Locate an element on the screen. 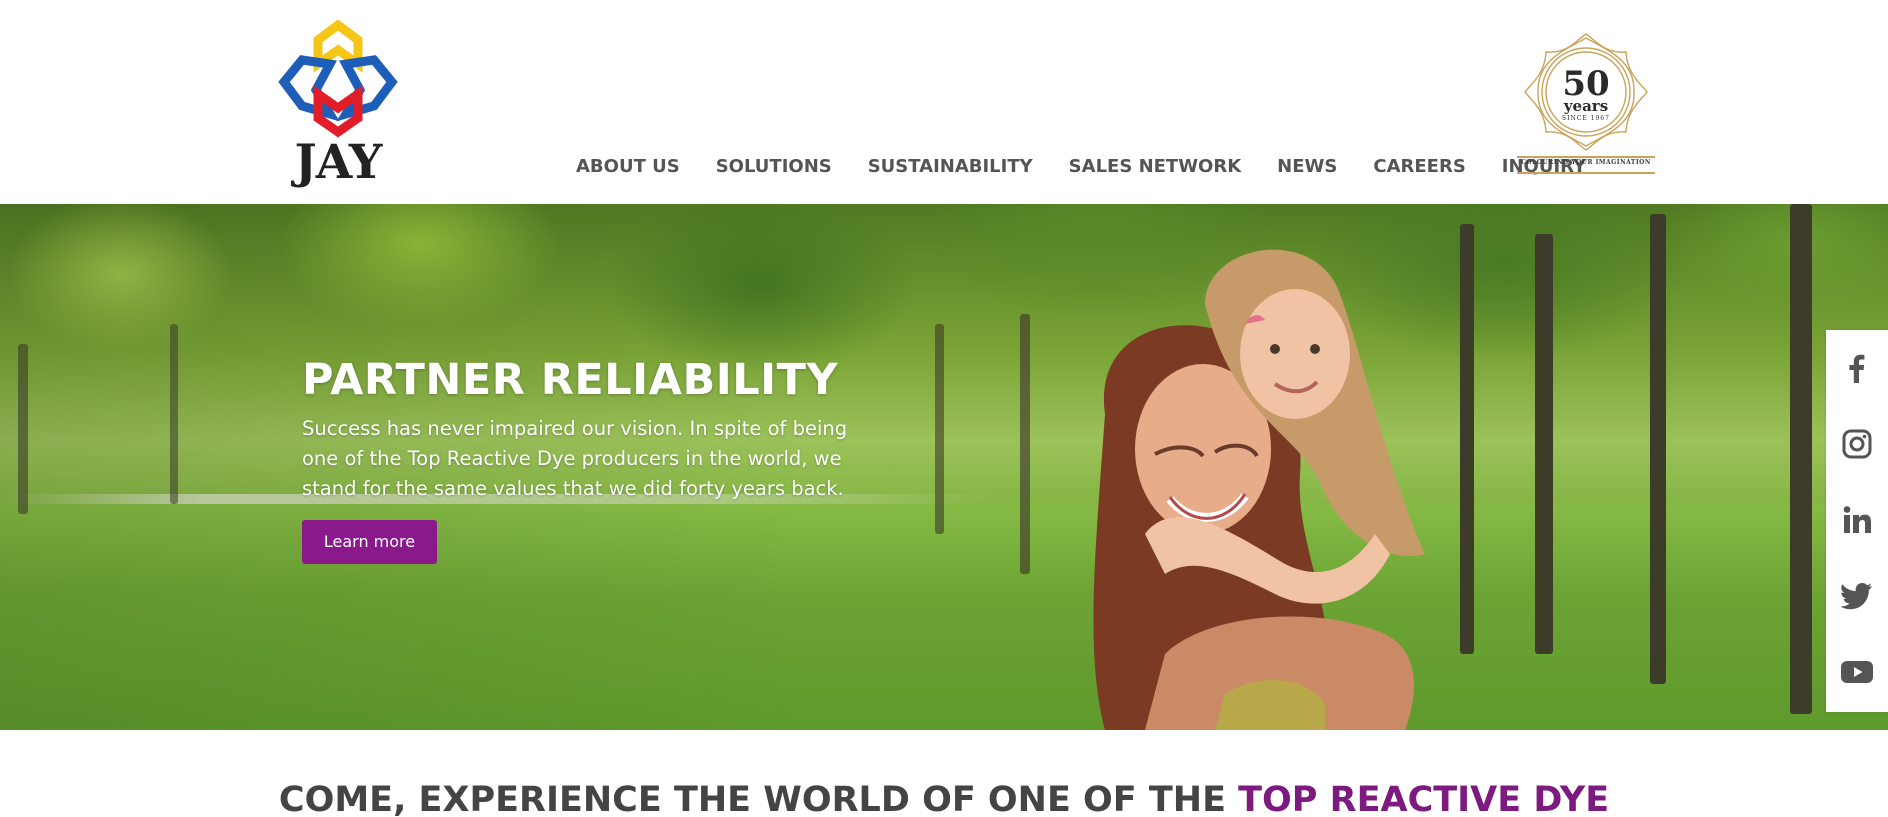 The image size is (1888, 817). facebook-link is located at coordinates (1857, 368).